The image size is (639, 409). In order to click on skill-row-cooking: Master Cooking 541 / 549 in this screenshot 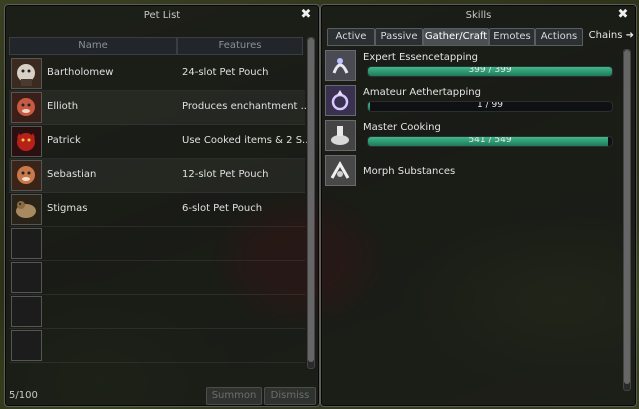, I will do `click(470, 136)`.